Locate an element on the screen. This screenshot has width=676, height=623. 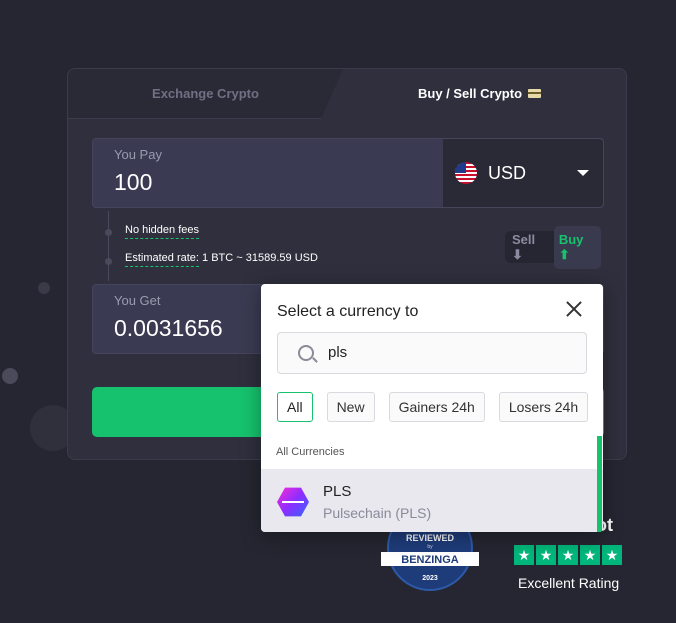
sell-toggle-button: Sell ⬇ is located at coordinates (530, 247).